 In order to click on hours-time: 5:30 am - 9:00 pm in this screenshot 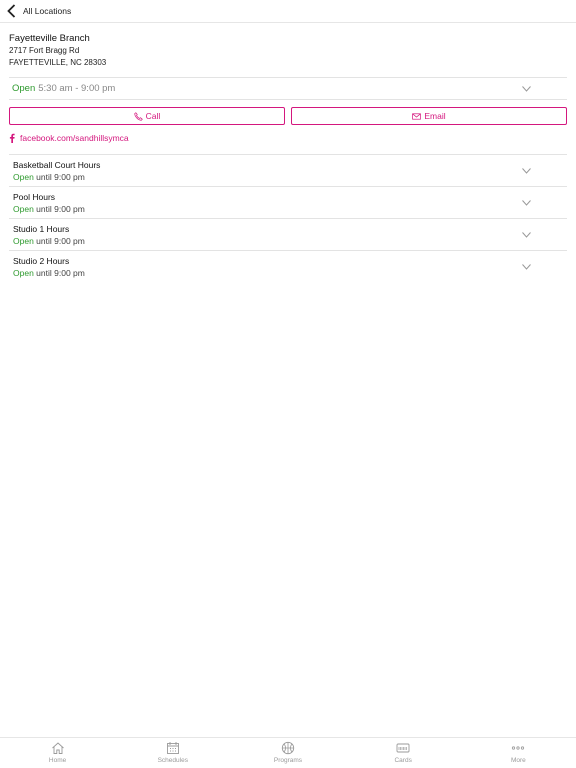, I will do `click(77, 88)`.